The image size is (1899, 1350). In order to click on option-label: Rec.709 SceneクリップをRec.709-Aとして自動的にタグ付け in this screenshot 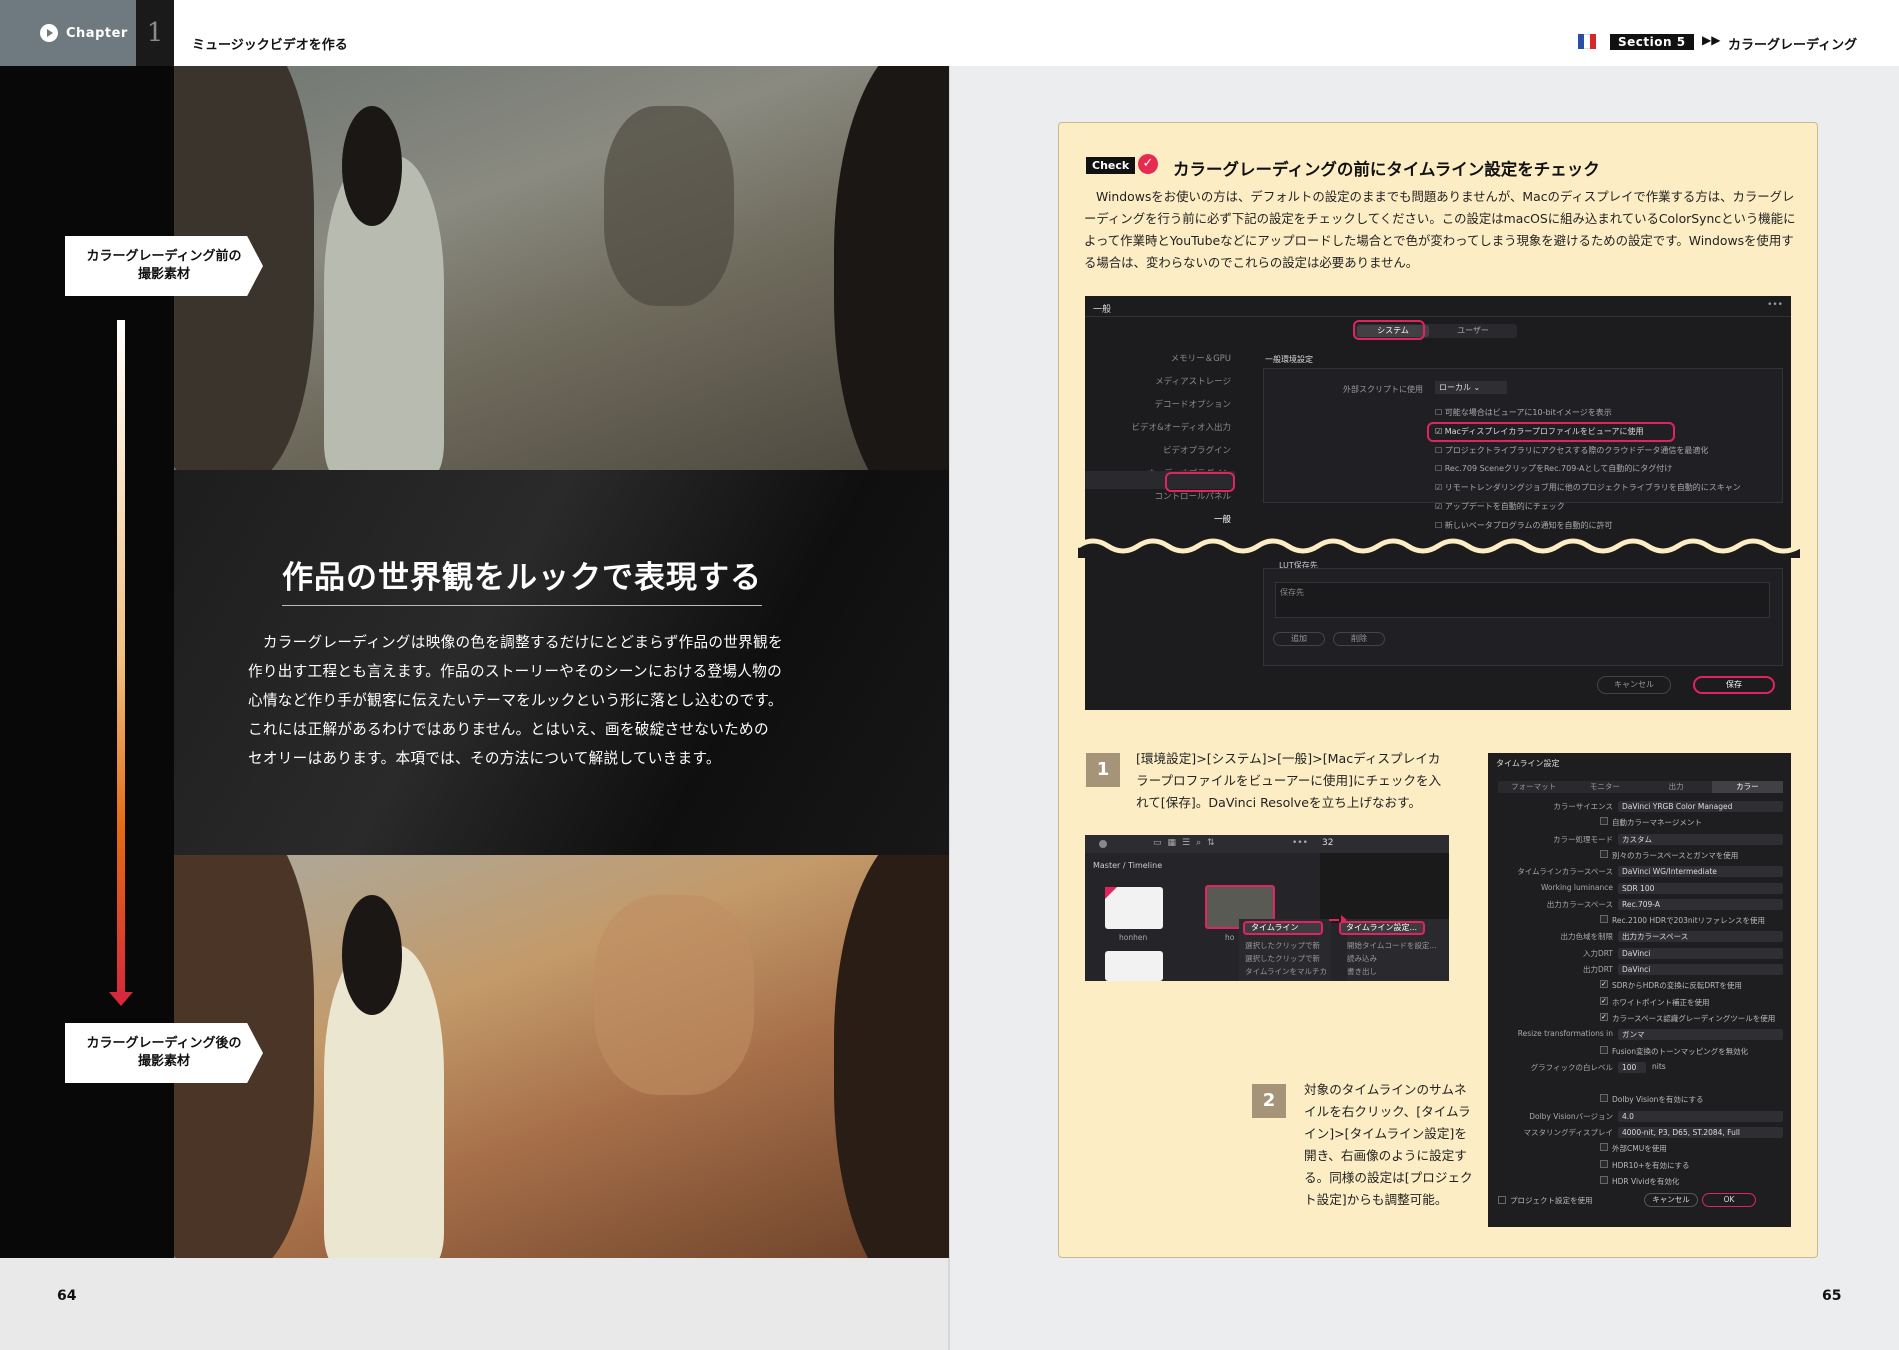, I will do `click(1558, 469)`.